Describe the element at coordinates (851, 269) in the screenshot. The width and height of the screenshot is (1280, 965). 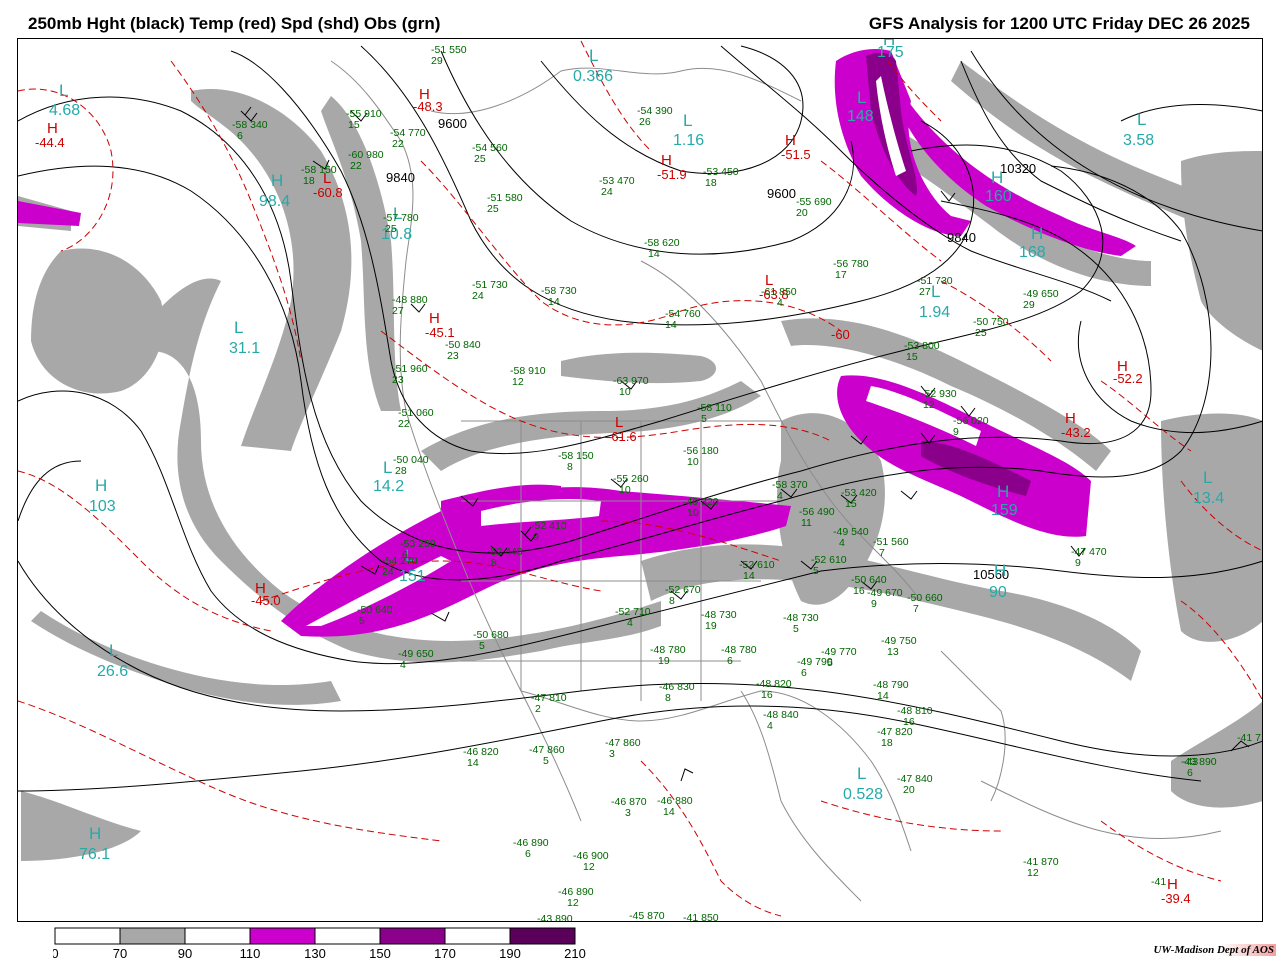
I see `station-ob: -56 78017` at that location.